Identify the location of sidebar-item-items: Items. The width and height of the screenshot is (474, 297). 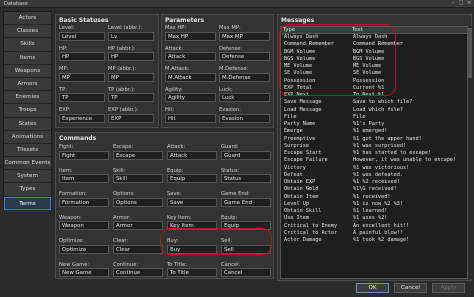
(27, 58).